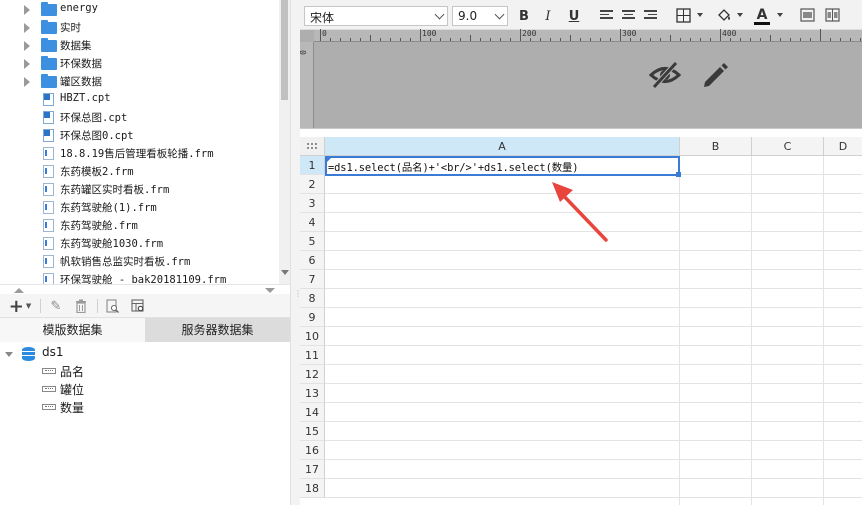 The width and height of the screenshot is (862, 505). What do you see at coordinates (284, 50) in the screenshot?
I see `scrollbar-thumb` at bounding box center [284, 50].